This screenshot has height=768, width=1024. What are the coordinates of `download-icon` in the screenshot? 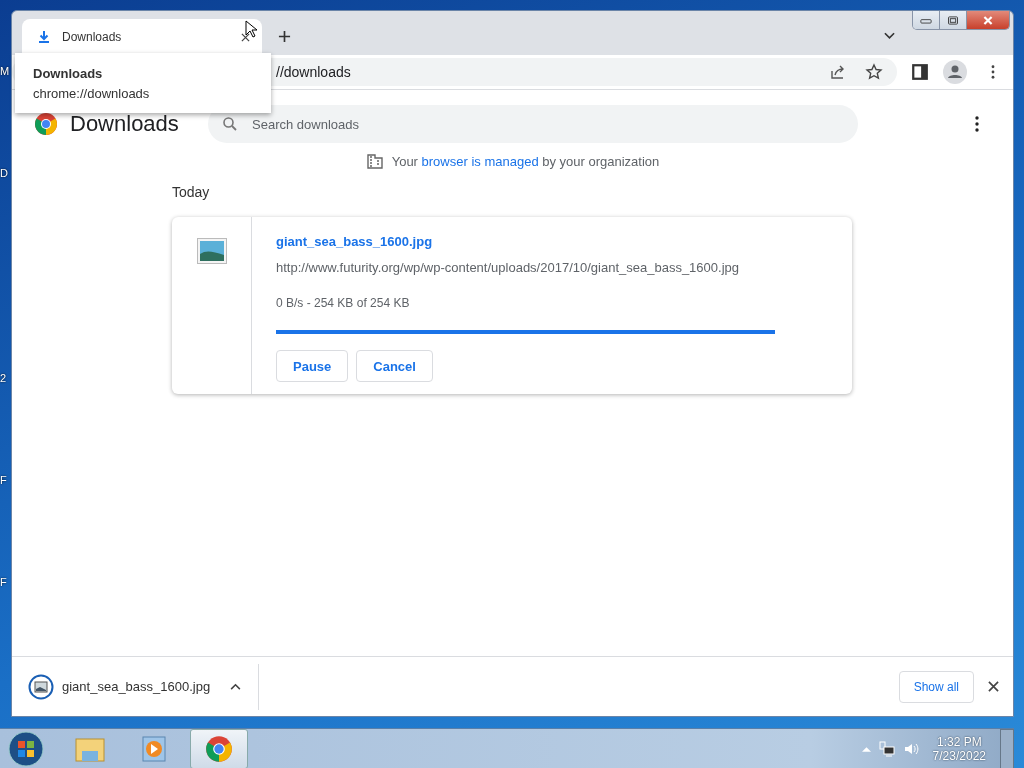 It's located at (44, 37).